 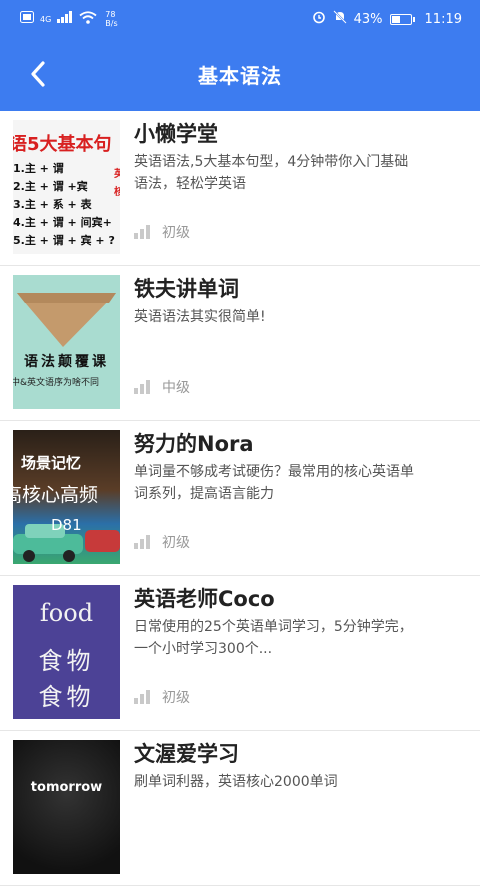 I want to click on thumb-line: 4.主 + 谓 + 间宾+, so click(x=62, y=222).